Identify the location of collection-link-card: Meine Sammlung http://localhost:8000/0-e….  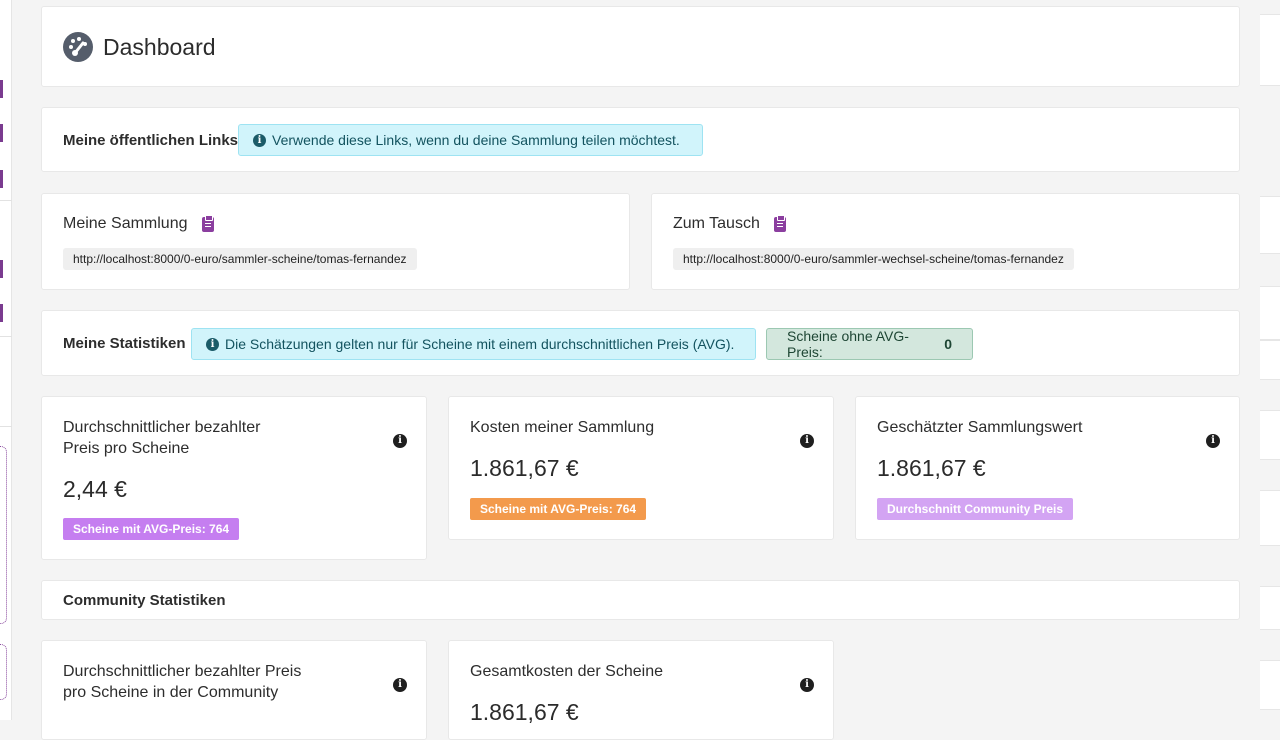
(335, 241).